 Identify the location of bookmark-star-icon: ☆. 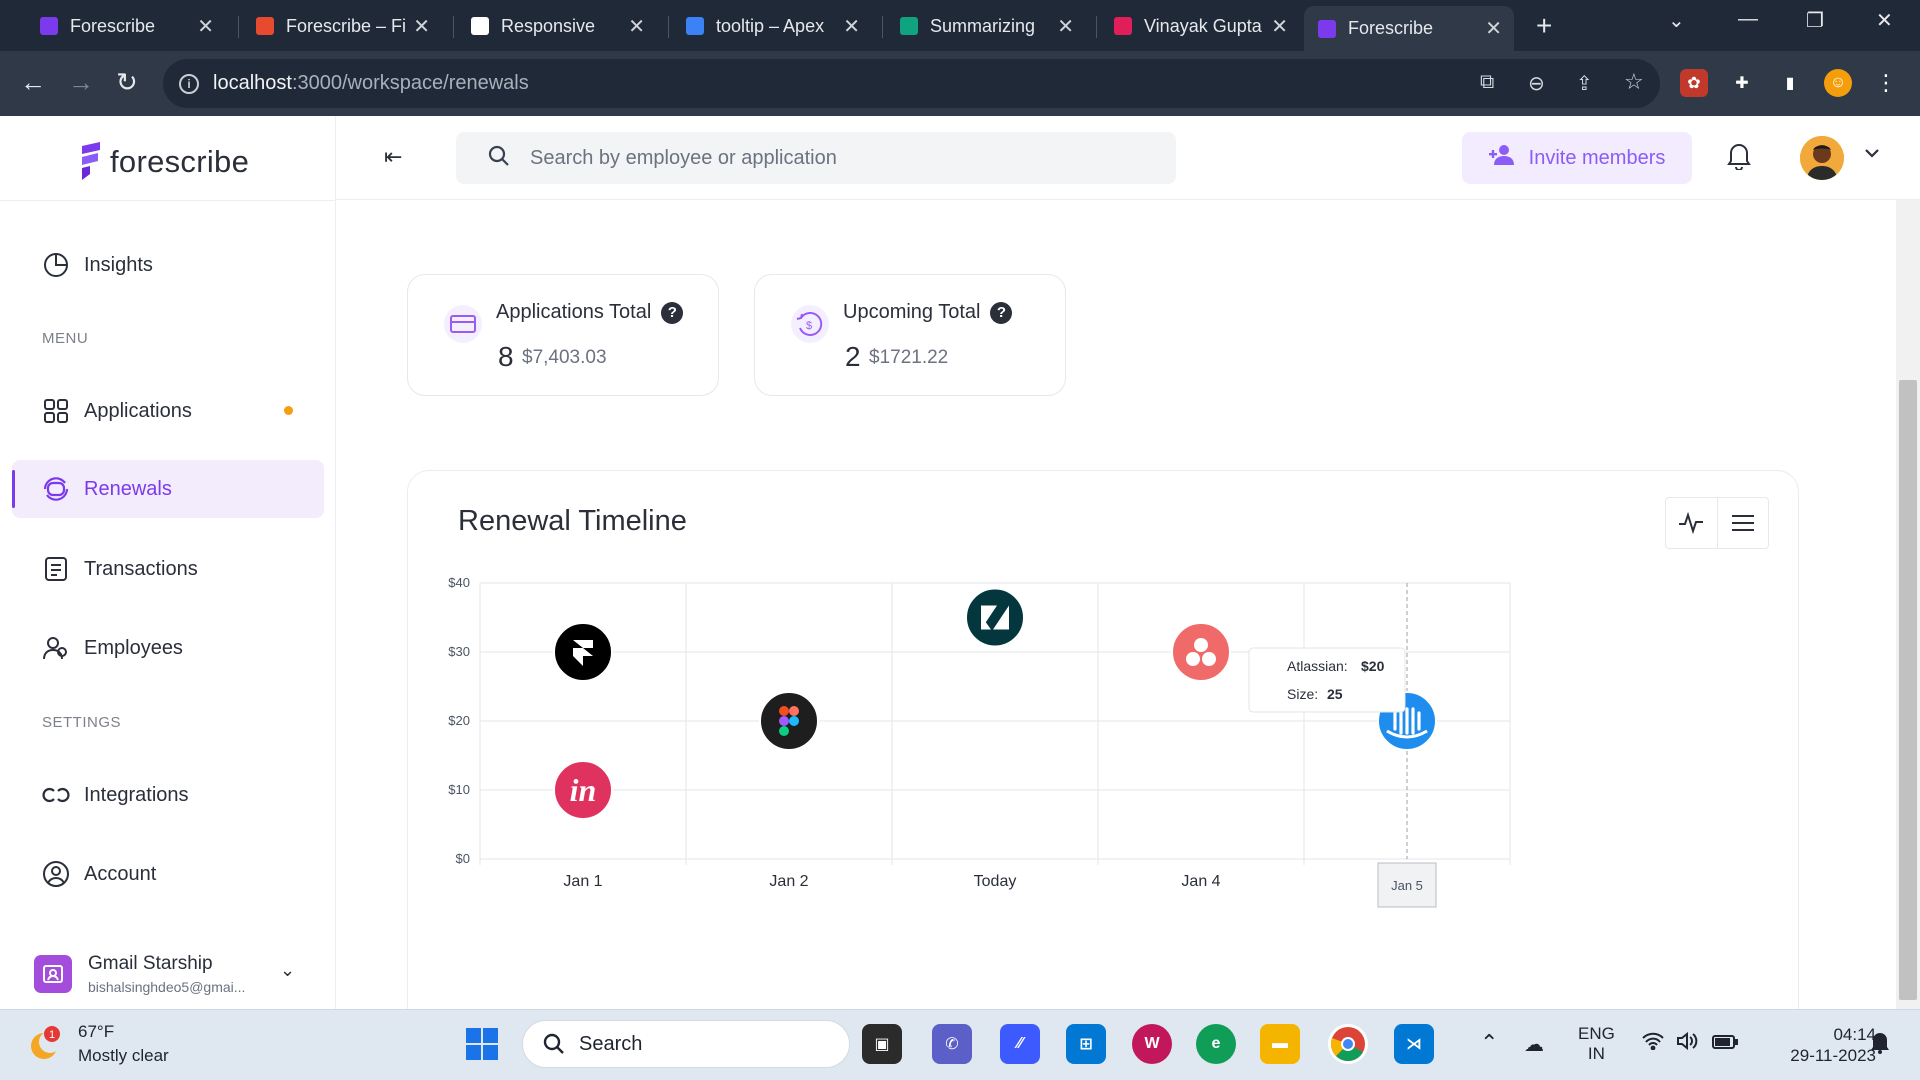
(1634, 82).